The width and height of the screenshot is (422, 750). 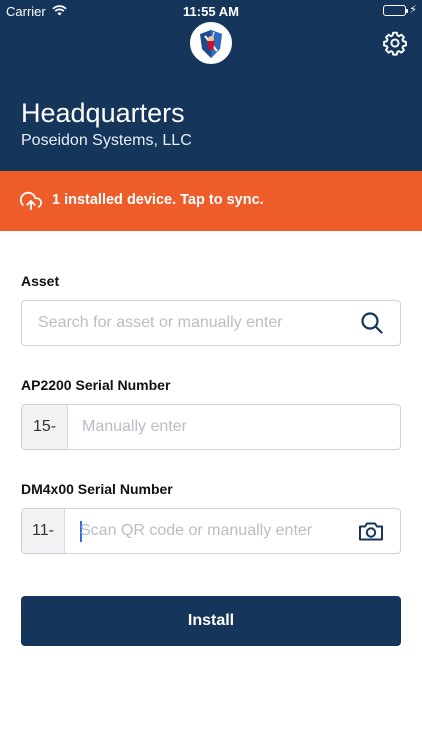 I want to click on ap-serial-prefix: 15-, so click(x=45, y=427).